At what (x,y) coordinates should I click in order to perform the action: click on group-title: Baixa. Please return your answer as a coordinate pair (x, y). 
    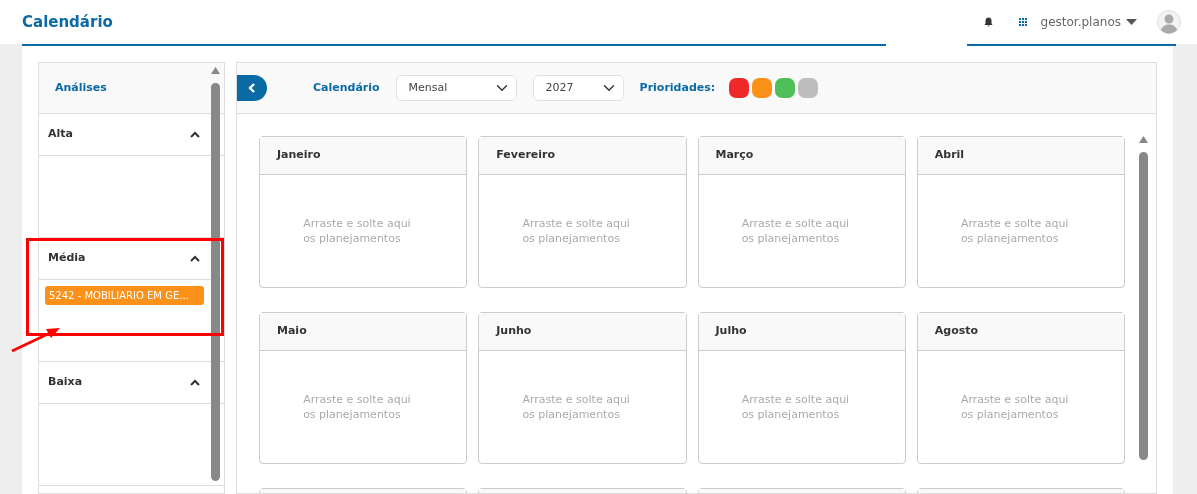
    Looking at the image, I should click on (65, 382).